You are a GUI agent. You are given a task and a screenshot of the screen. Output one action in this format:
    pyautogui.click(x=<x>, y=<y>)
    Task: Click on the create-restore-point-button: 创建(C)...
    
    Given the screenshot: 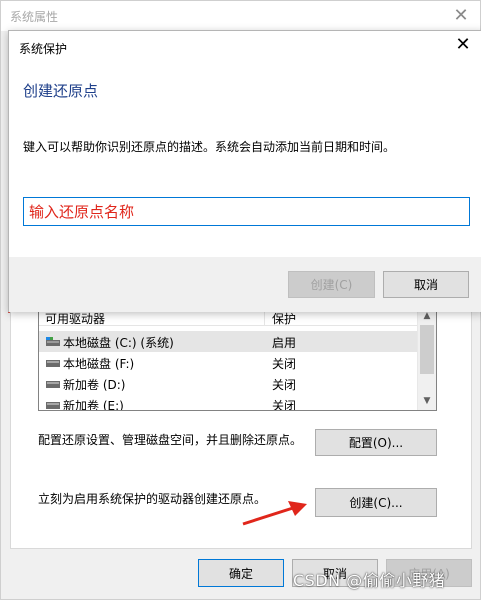 What is the action you would take?
    pyautogui.click(x=376, y=502)
    